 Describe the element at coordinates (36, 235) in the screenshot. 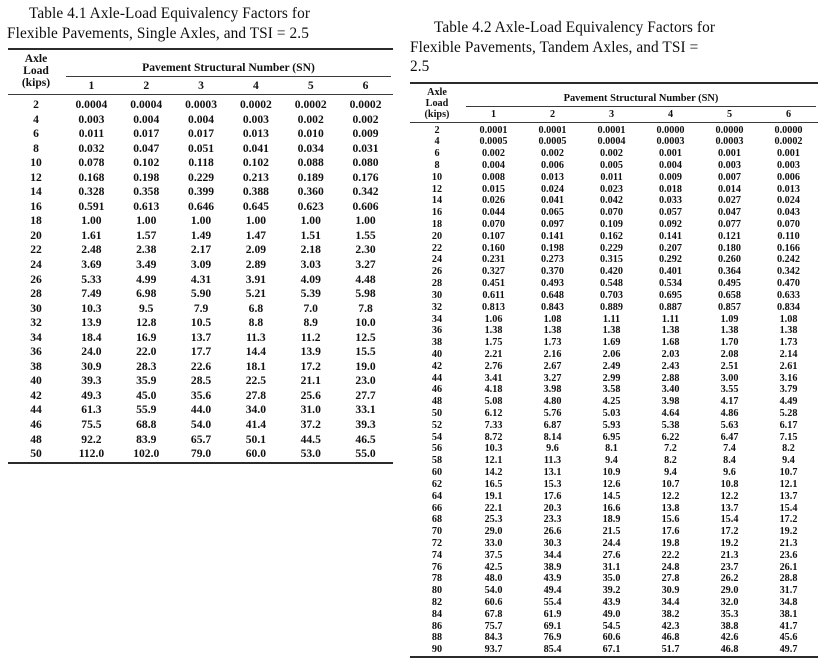

I see `cell-axle-load: 20` at that location.